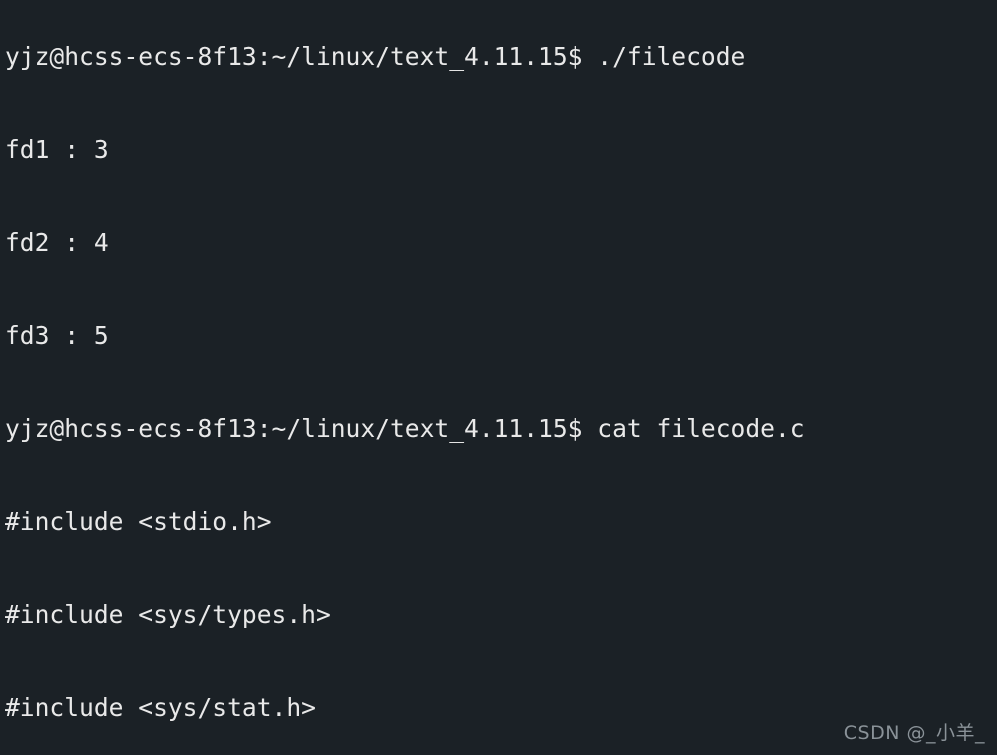 The width and height of the screenshot is (997, 755). What do you see at coordinates (914, 733) in the screenshot?
I see `csdn-watermark: CSDN @_小羊_` at bounding box center [914, 733].